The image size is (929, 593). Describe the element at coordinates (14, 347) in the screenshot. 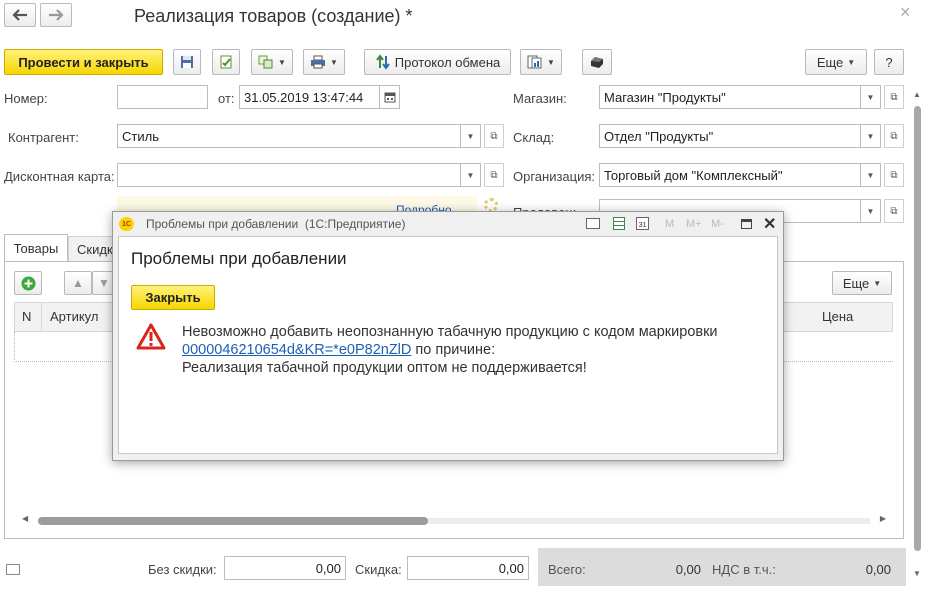

I see `row-left-divider` at that location.